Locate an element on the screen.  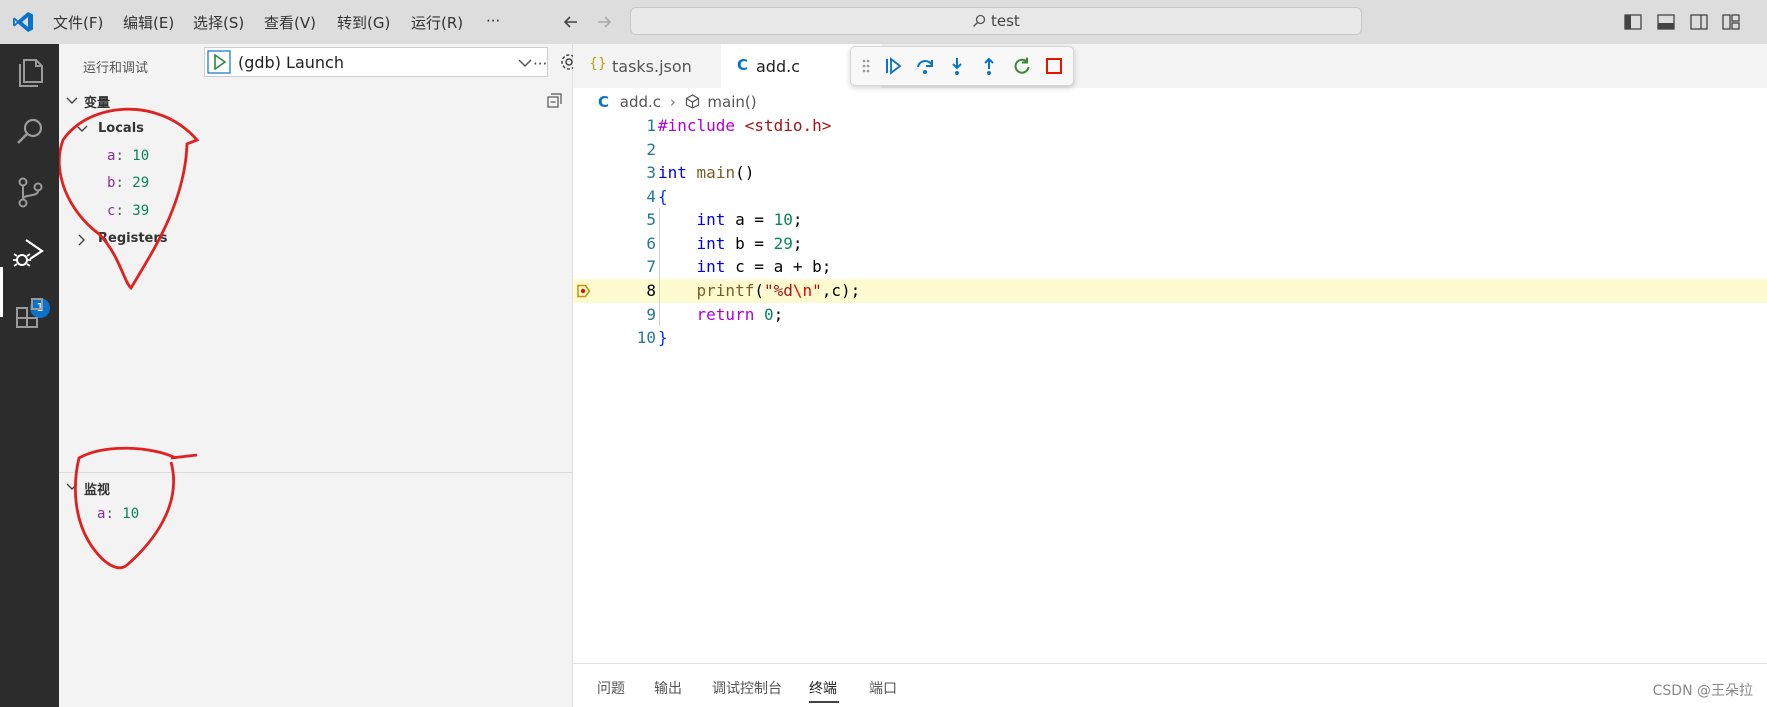
indent-guide is located at coordinates (659, 267).